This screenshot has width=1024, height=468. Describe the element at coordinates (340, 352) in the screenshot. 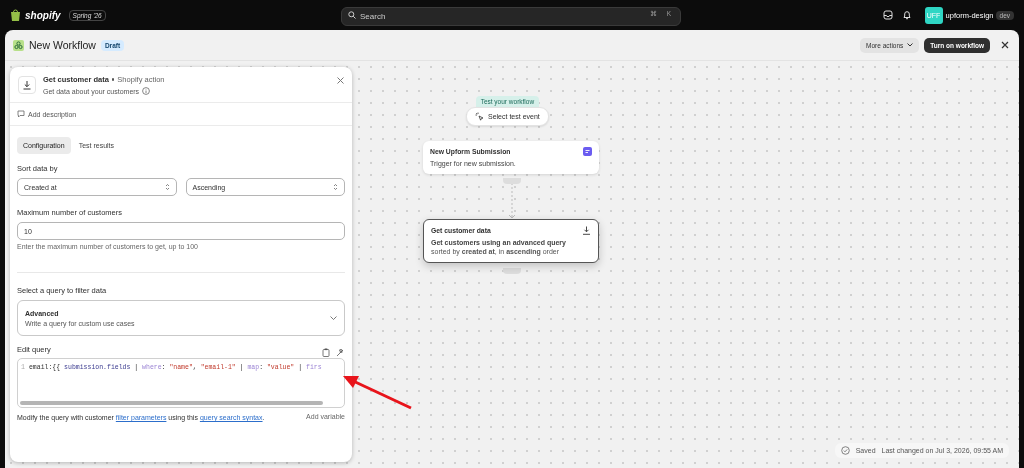

I see `magic-wand-icon` at that location.